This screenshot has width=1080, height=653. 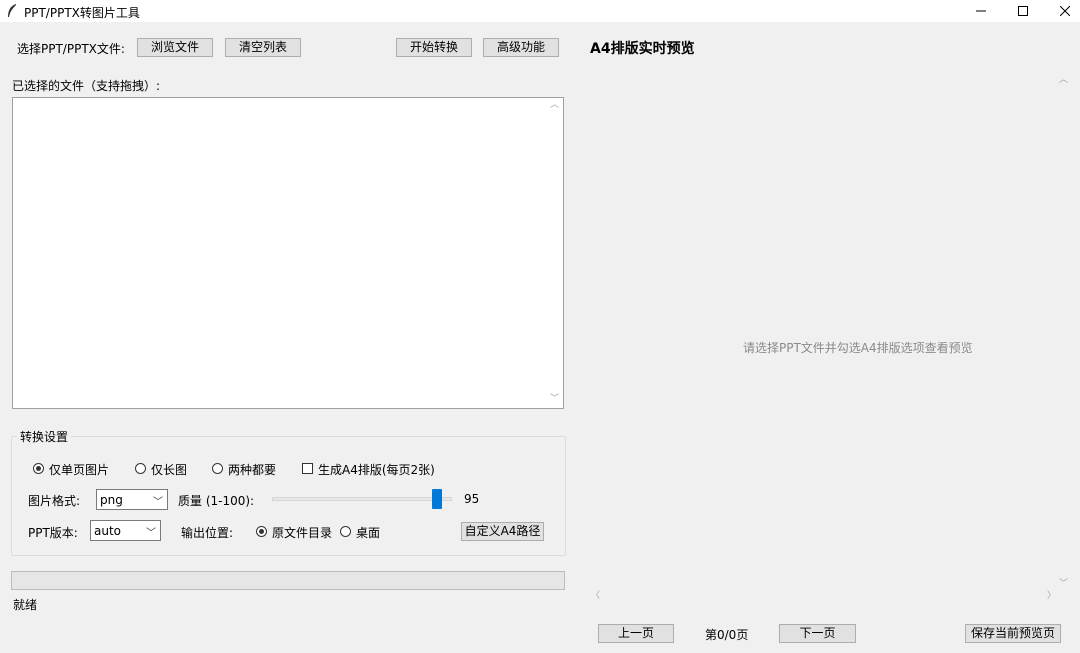 What do you see at coordinates (79, 470) in the screenshot?
I see `radio-single-page-label: 仅单页图片` at bounding box center [79, 470].